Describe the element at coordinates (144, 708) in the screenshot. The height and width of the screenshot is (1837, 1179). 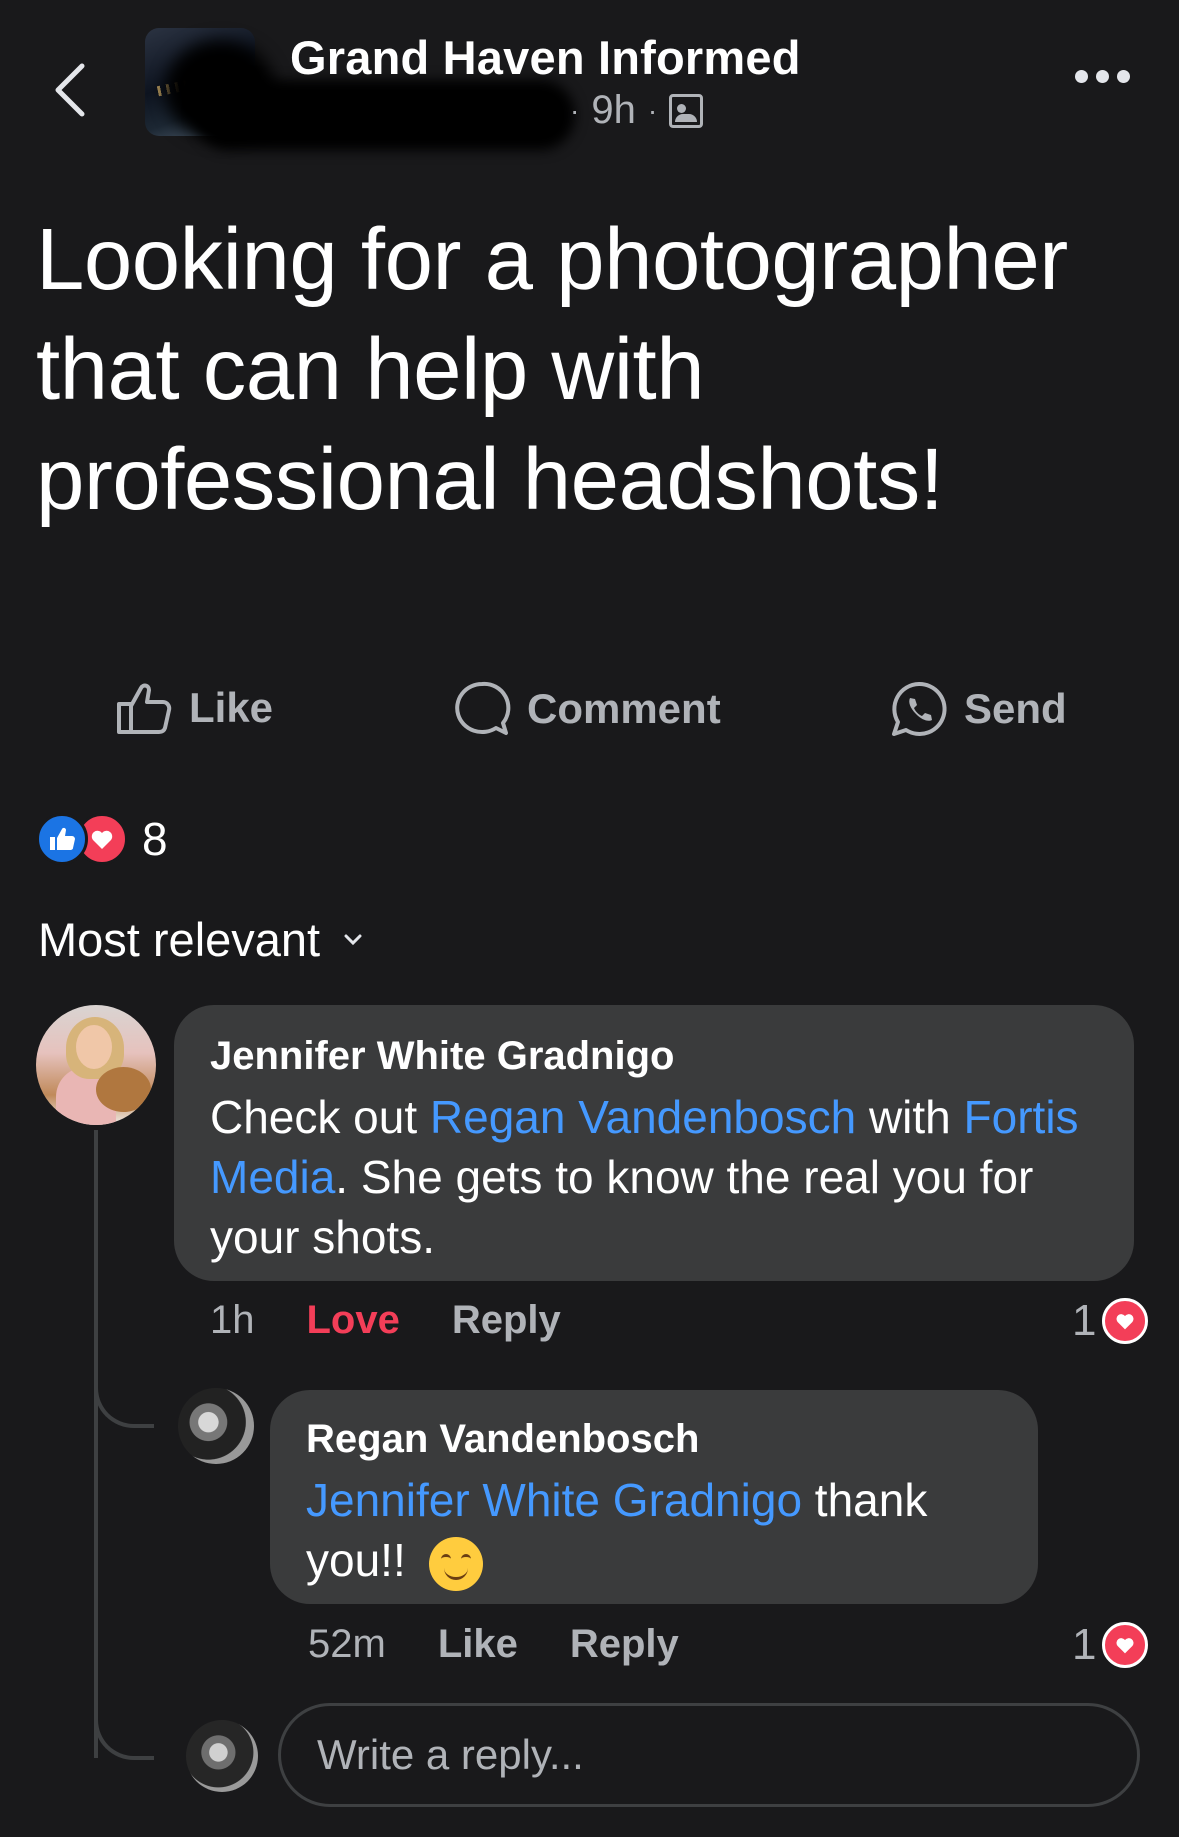
I see `thumbs-up-icon` at that location.